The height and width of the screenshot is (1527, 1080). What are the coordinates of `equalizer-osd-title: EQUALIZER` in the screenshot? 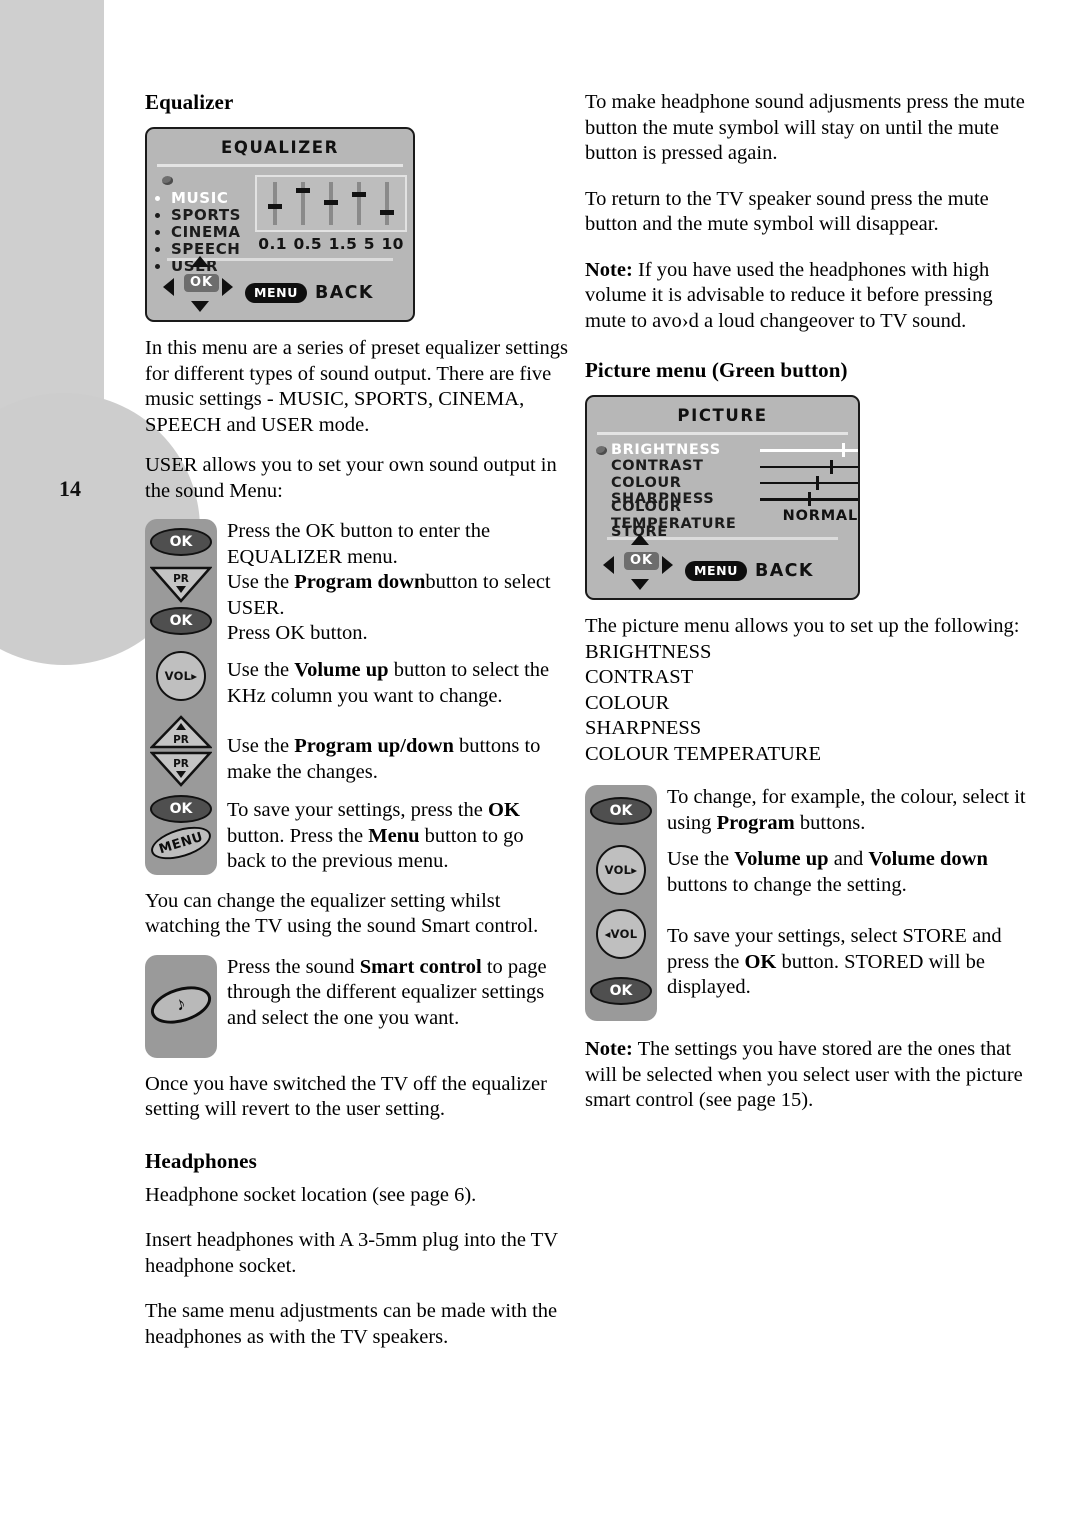 It's located at (280, 147).